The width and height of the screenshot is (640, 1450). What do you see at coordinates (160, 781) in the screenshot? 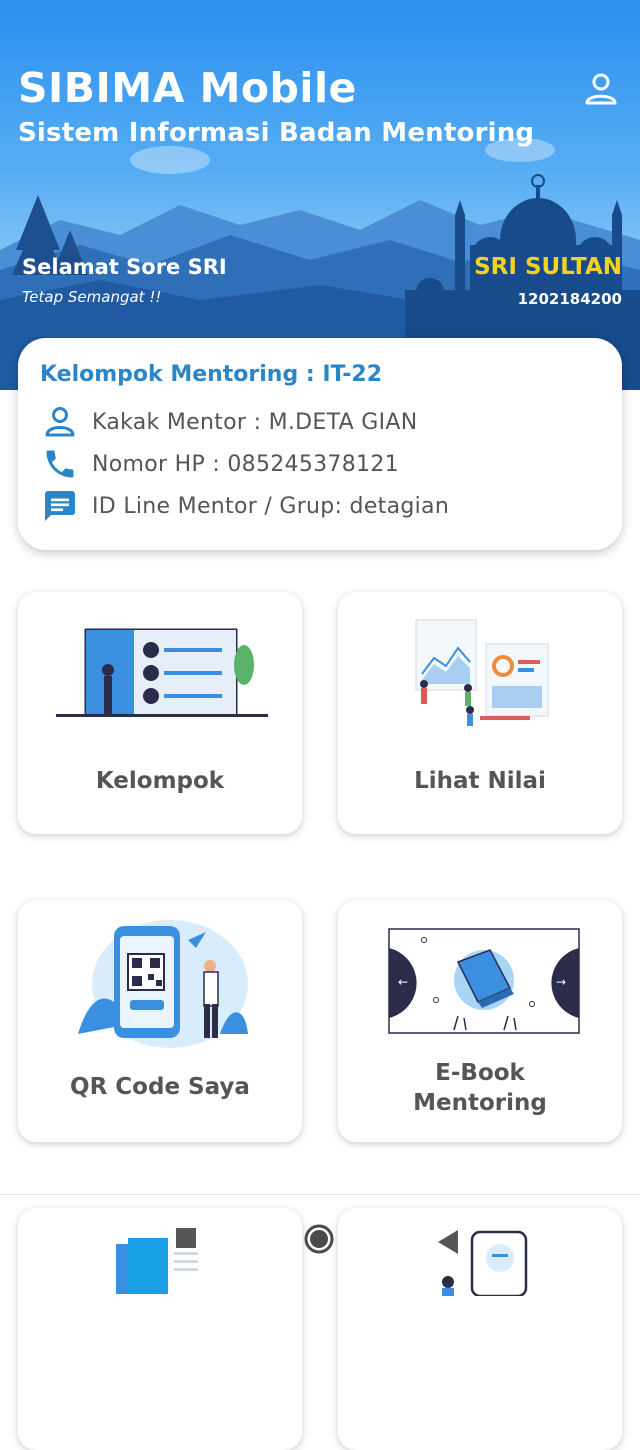
I see `kelompok-label: Kelompok` at bounding box center [160, 781].